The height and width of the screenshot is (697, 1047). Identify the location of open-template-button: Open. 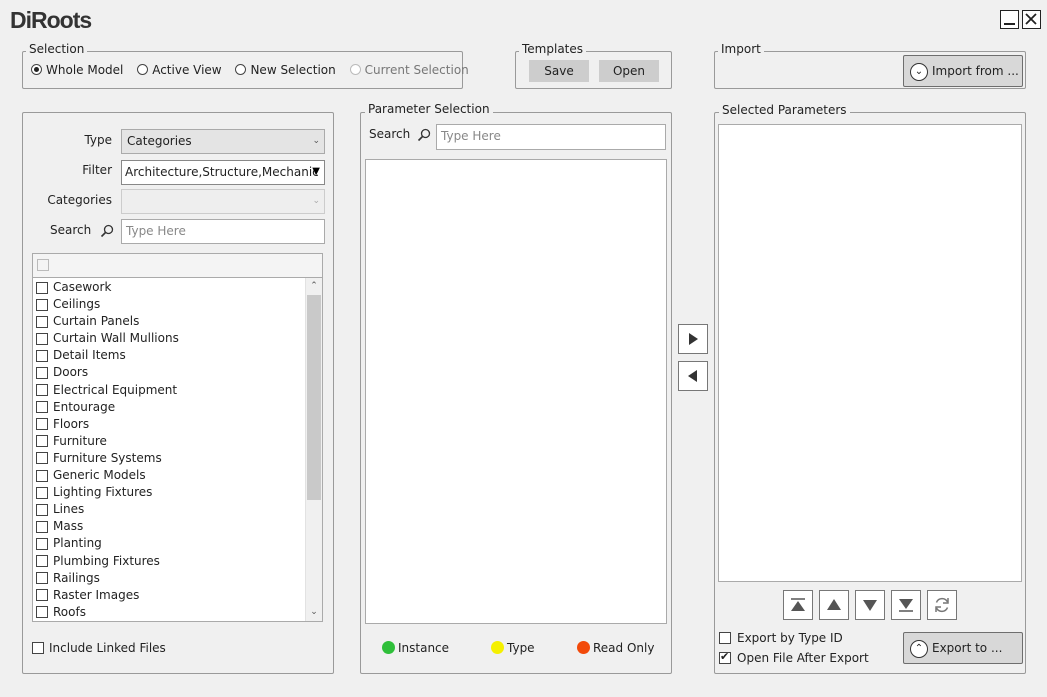
(629, 71).